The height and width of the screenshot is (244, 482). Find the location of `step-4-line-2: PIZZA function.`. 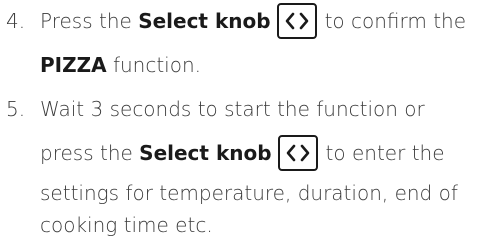

step-4-line-2: PIZZA function. is located at coordinates (120, 65).